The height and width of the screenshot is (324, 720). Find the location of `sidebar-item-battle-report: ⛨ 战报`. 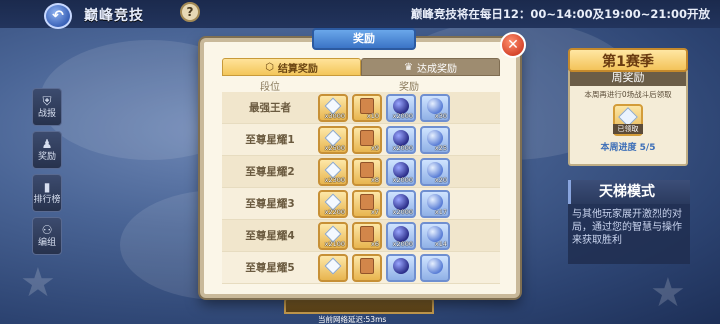

sidebar-item-battle-report: ⛨ 战报 is located at coordinates (47, 107).